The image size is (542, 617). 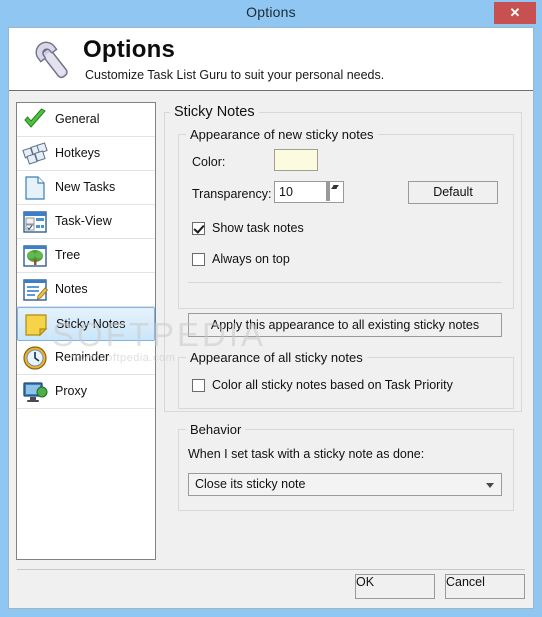 I want to click on tree-icon, so click(x=35, y=256).